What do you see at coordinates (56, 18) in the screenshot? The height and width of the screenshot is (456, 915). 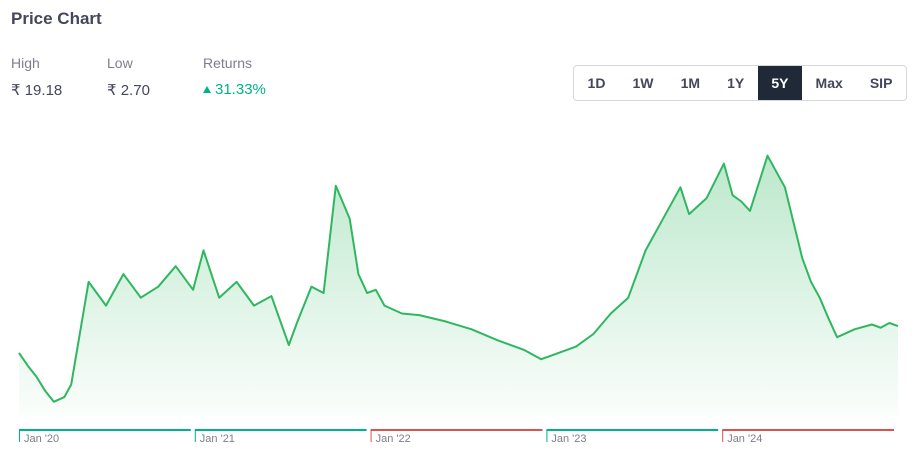 I see `page-title: Price Chart` at bounding box center [56, 18].